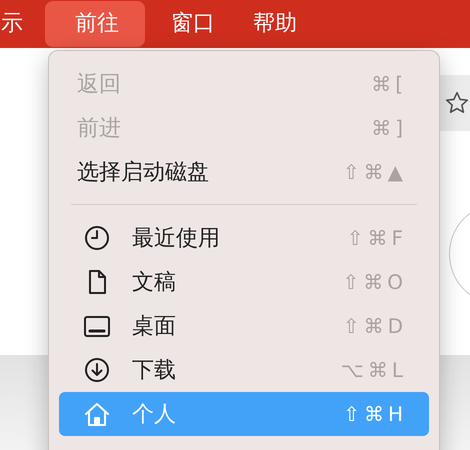 This screenshot has height=450, width=470. Describe the element at coordinates (244, 414) in the screenshot. I see `menu-item: 个人 ⇧⌘H` at that location.